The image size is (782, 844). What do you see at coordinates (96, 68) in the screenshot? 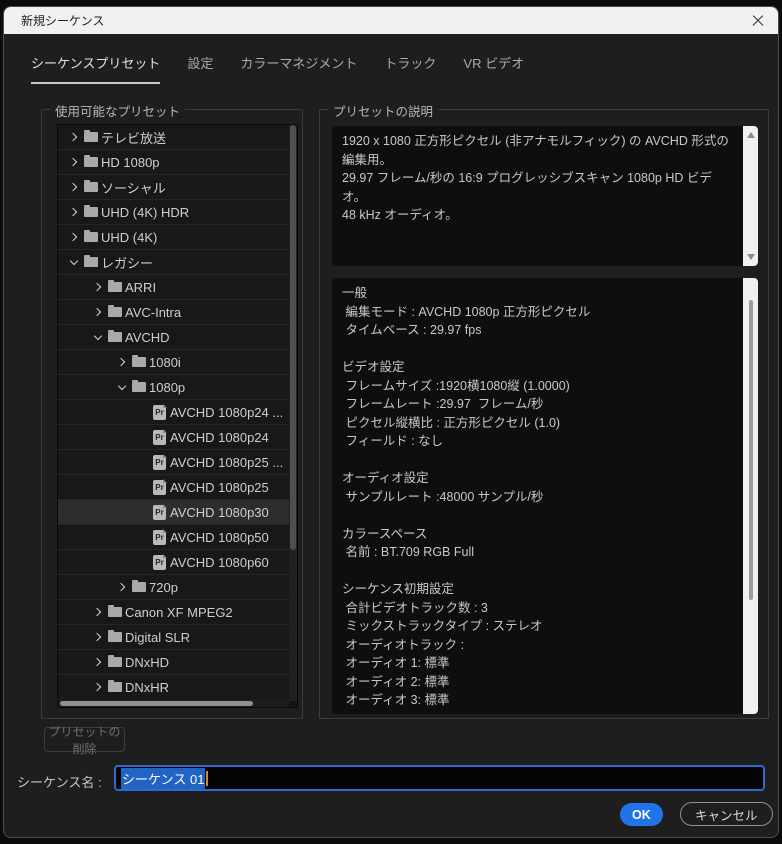
I see `tab: シーケンスプリセット` at bounding box center [96, 68].